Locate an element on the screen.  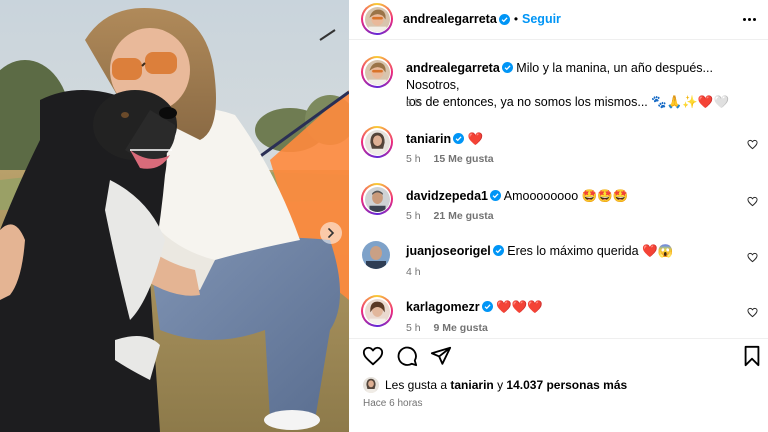
liker-avatar is located at coordinates (371, 385).